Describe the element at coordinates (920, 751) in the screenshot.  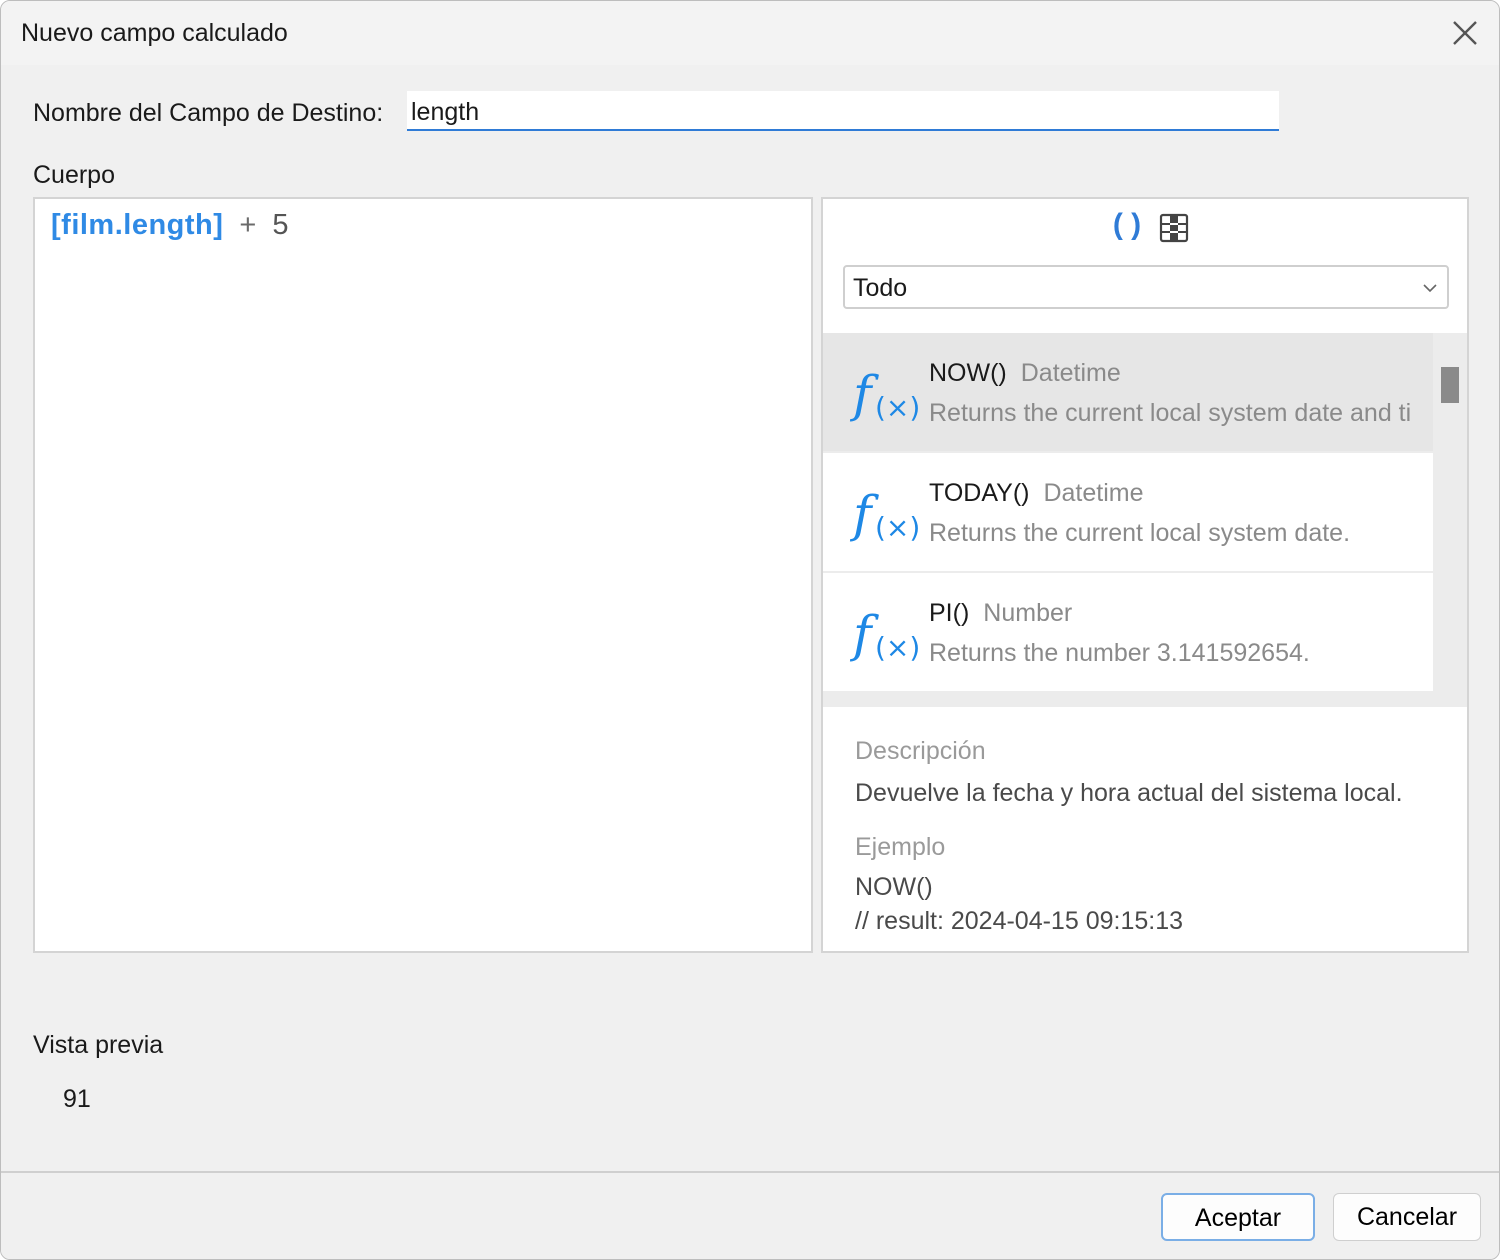
I see `description-label: Descripción` at that location.